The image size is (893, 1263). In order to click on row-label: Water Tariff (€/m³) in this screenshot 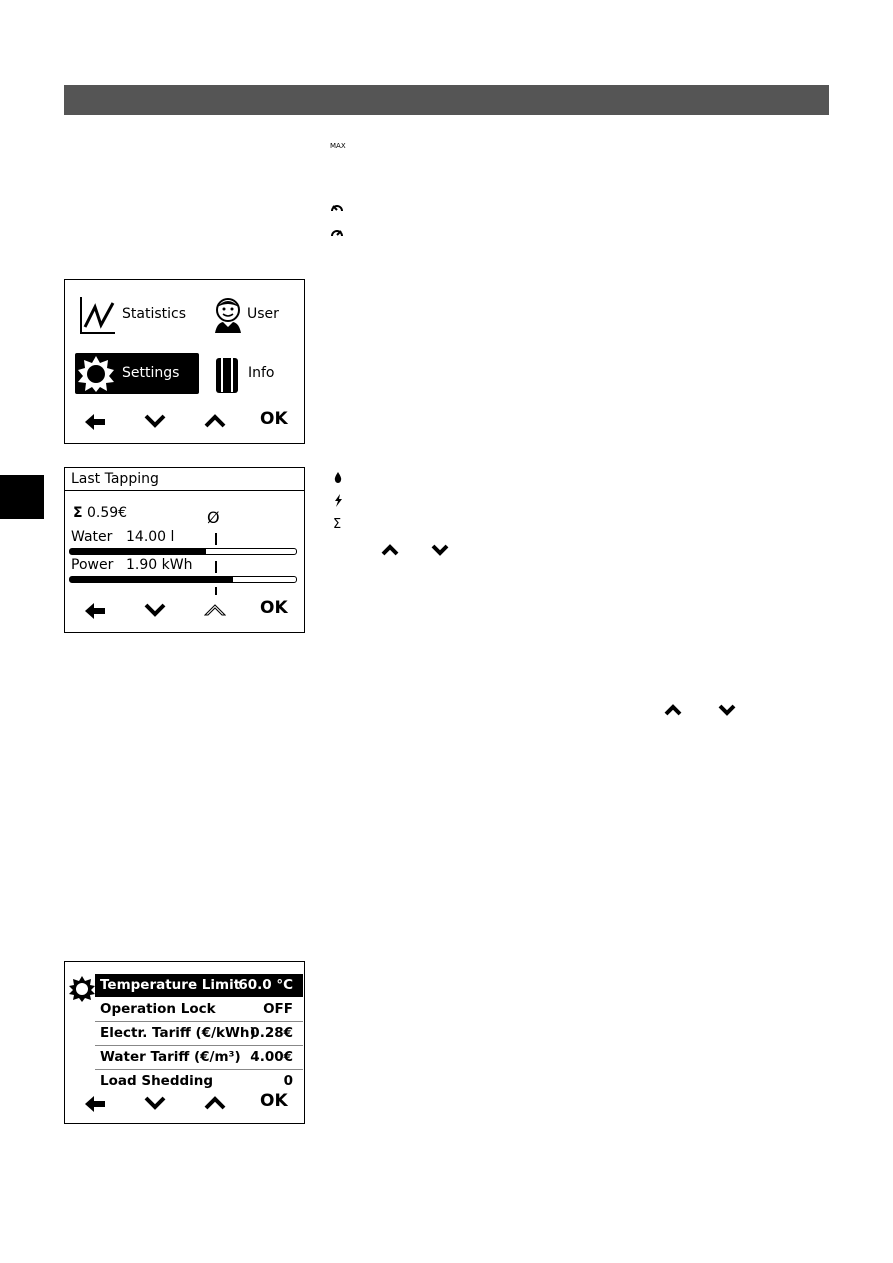, I will do `click(170, 1057)`.